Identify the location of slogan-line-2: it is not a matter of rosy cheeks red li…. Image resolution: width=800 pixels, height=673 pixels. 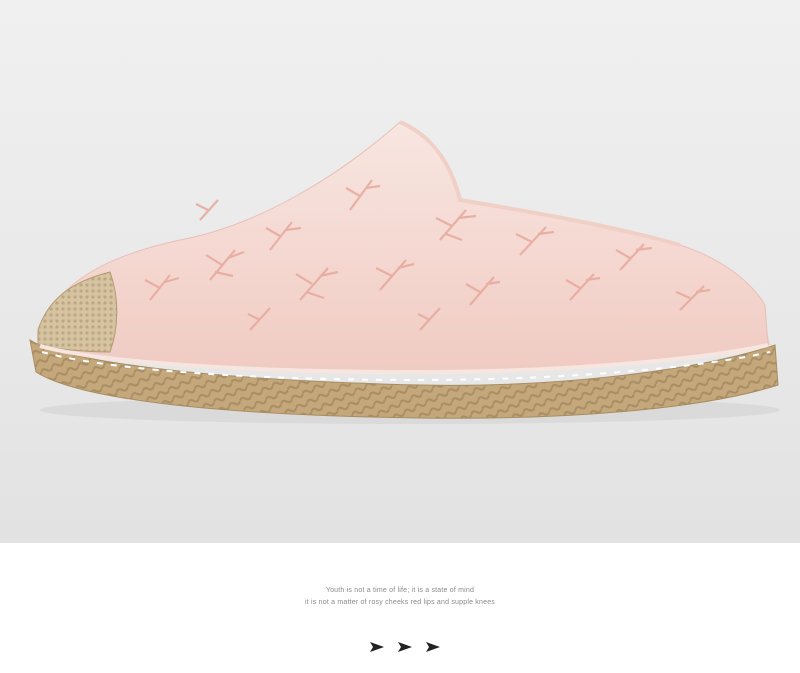
(399, 602).